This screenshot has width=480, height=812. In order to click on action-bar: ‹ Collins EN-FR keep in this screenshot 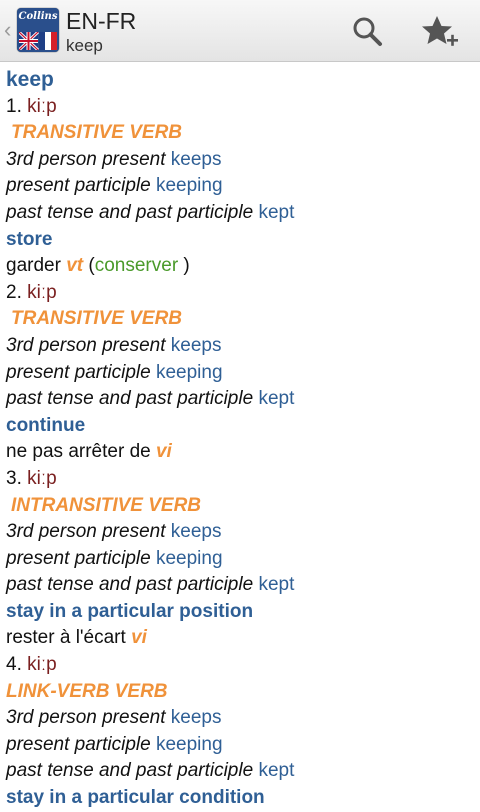, I will do `click(240, 31)`.